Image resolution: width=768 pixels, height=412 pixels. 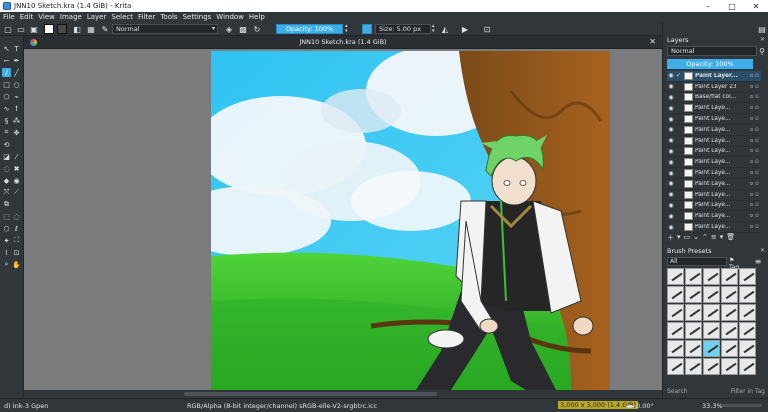 What do you see at coordinates (708, 6) in the screenshot?
I see `minimize-button: –` at bounding box center [708, 6].